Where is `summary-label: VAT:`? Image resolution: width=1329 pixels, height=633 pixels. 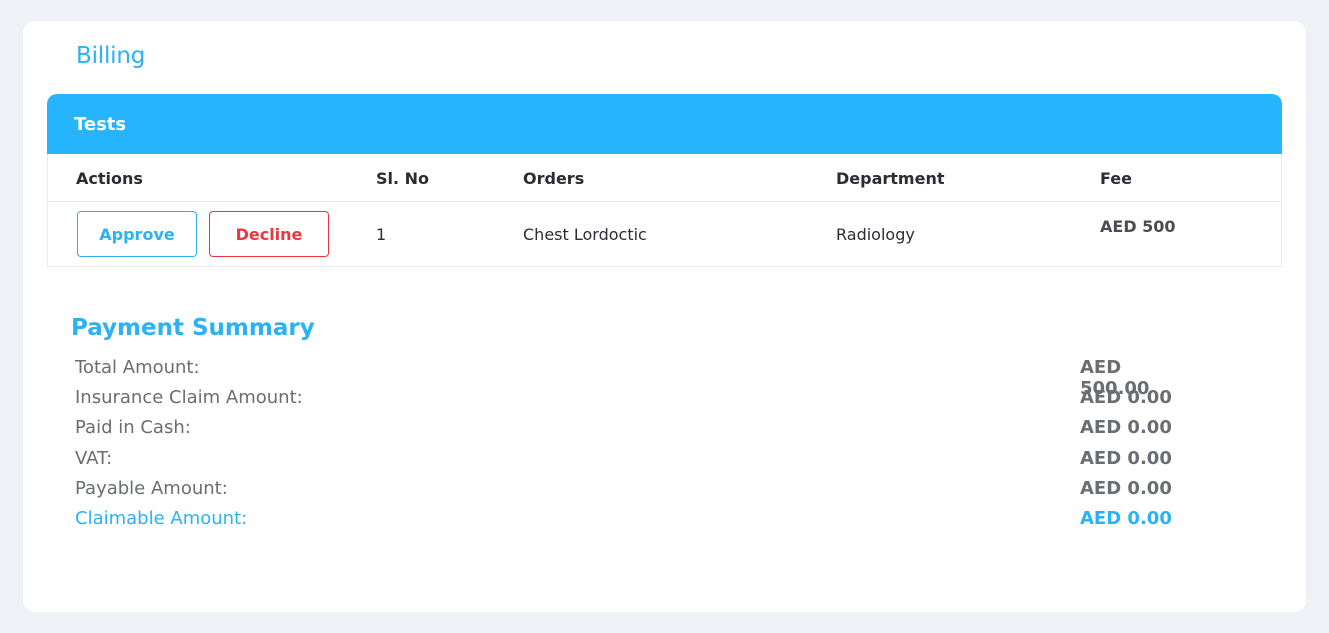 summary-label: VAT: is located at coordinates (94, 458).